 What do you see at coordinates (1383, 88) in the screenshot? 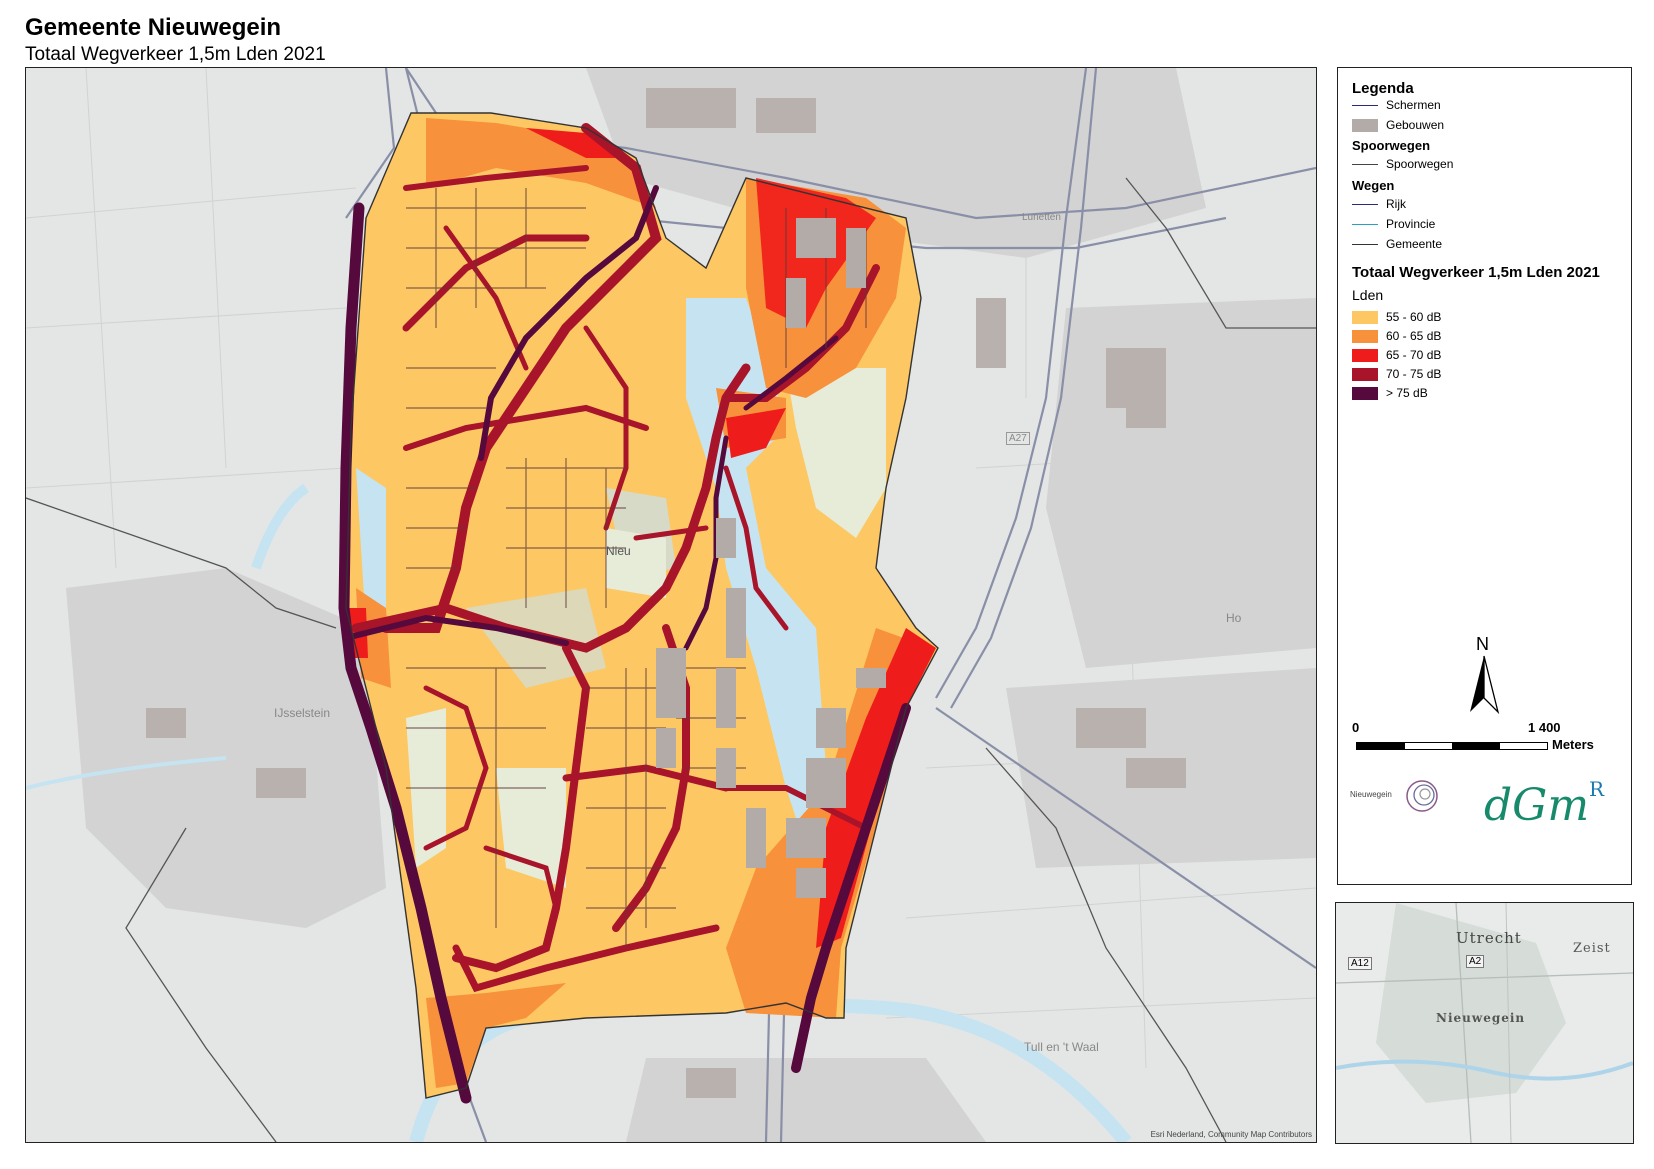
I see `legend-title: Legenda` at bounding box center [1383, 88].